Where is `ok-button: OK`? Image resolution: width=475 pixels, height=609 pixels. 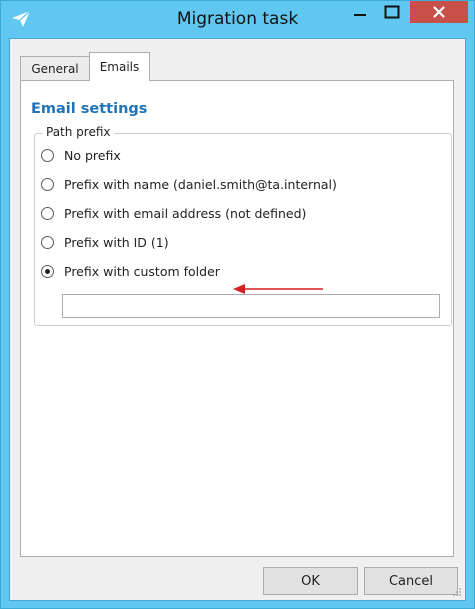
ok-button: OK is located at coordinates (310, 581).